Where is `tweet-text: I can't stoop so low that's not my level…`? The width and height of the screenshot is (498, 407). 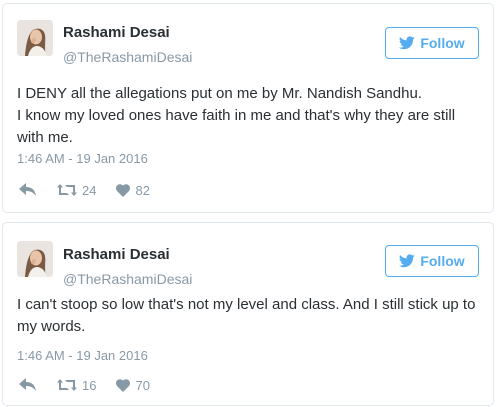 tweet-text: I can't stoop so low that's not my level… is located at coordinates (248, 316).